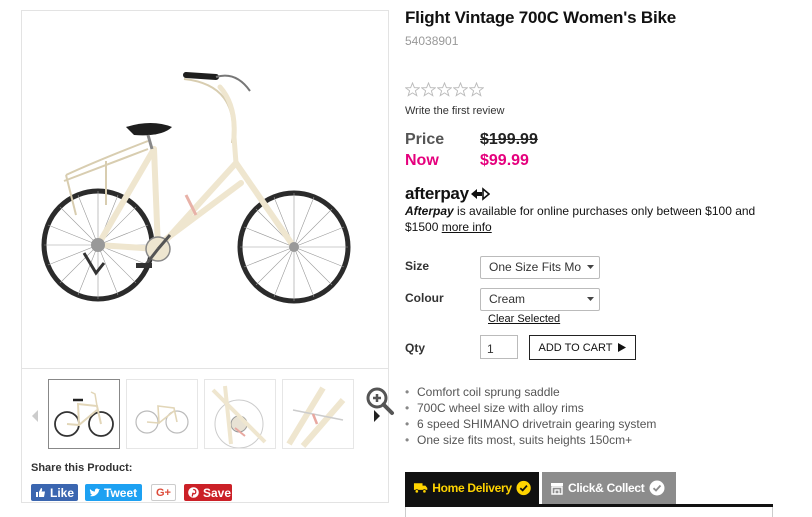  I want to click on size-label: Size, so click(417, 266).